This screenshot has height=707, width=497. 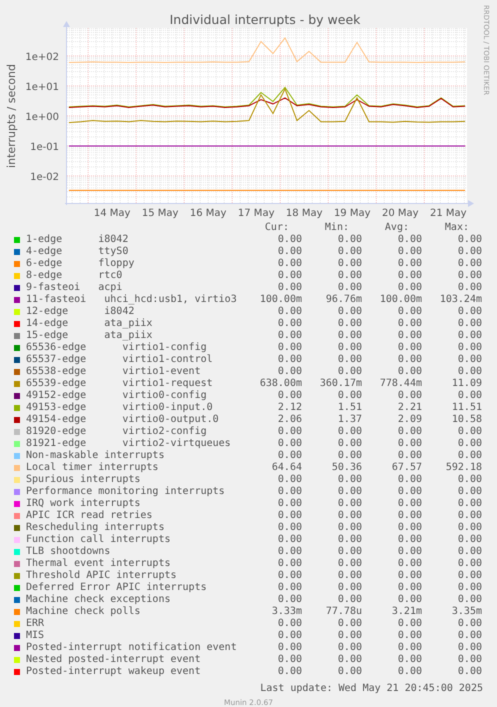 What do you see at coordinates (117, 432) in the screenshot?
I see `legend-label: 81920-edge virtio2-config` at bounding box center [117, 432].